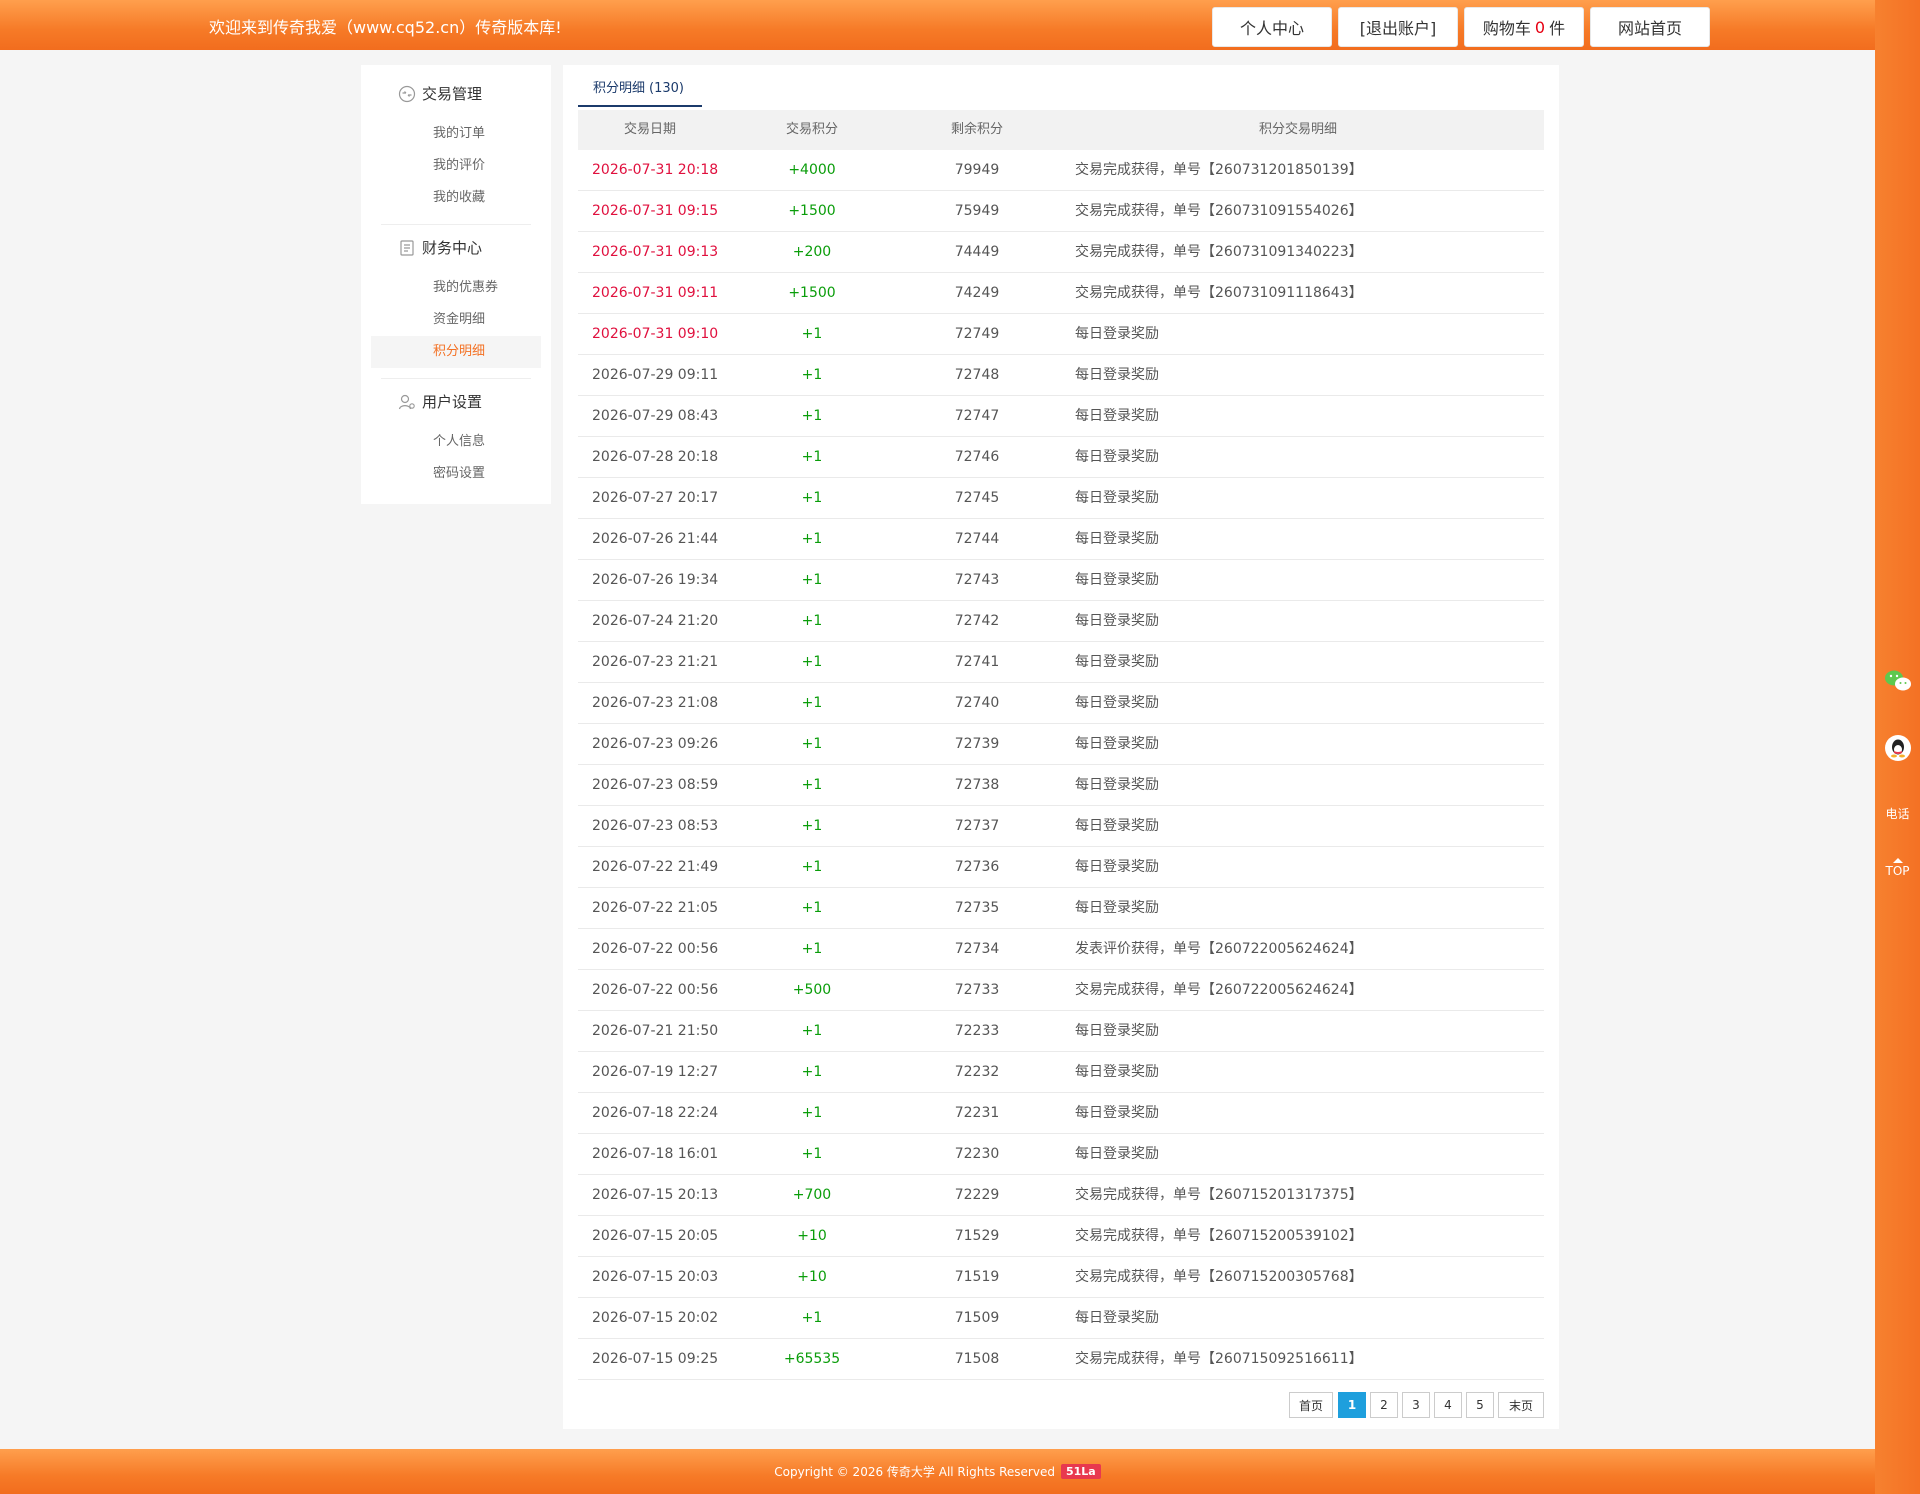 This screenshot has width=1920, height=1494. What do you see at coordinates (655, 662) in the screenshot?
I see `row-date: 2026-07-23 21:21` at bounding box center [655, 662].